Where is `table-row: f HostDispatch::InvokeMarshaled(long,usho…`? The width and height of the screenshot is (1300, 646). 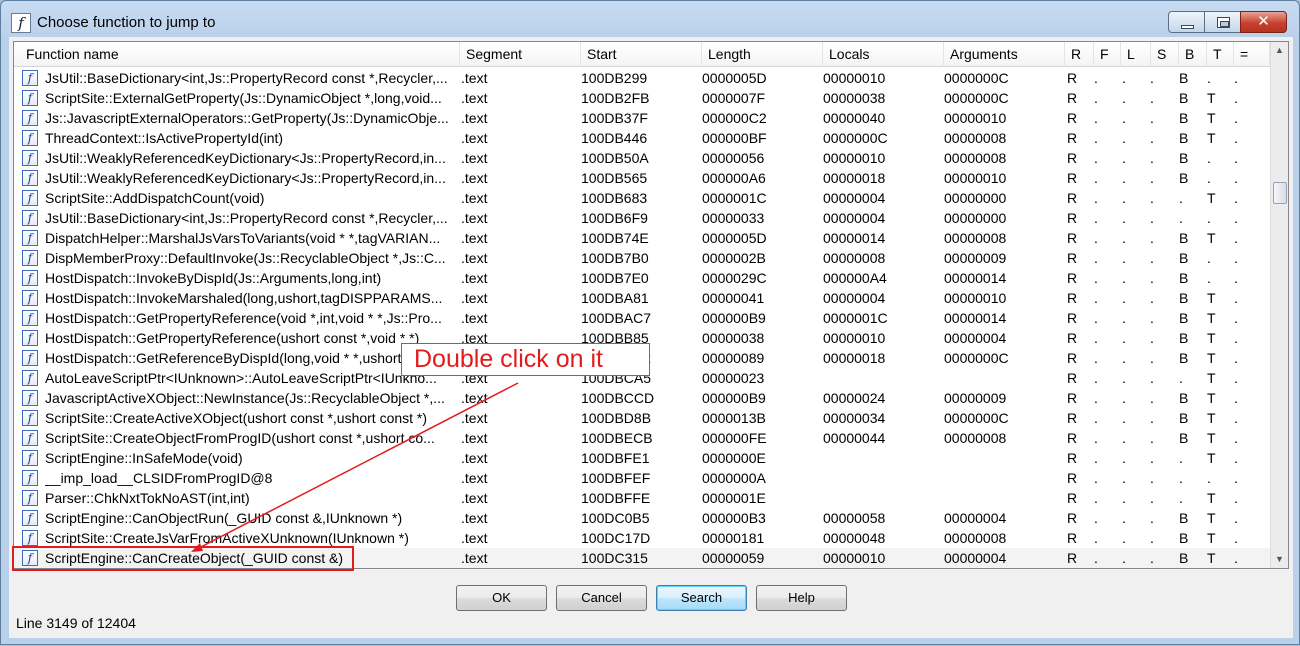 table-row: f HostDispatch::InvokeMarshaled(long,usho… is located at coordinates (642, 298).